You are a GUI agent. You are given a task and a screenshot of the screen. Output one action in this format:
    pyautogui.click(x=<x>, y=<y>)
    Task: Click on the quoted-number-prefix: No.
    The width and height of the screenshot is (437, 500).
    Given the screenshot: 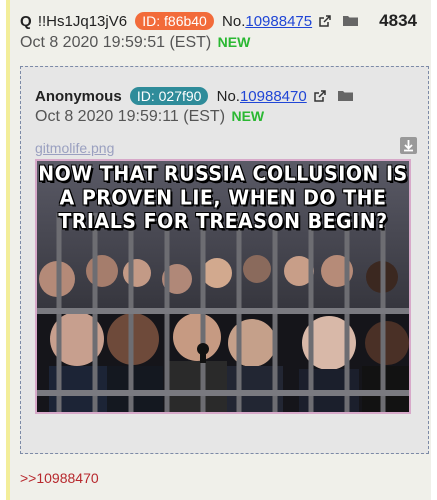 What is the action you would take?
    pyautogui.click(x=228, y=96)
    